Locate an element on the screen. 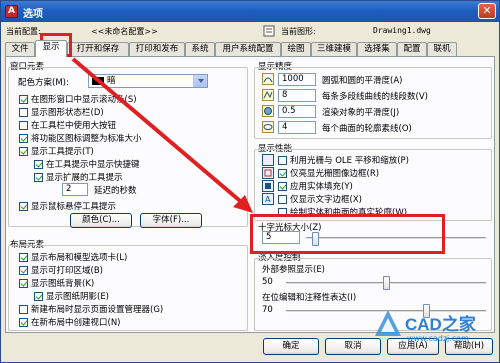  watermark-url: www.cadzj.com is located at coordinates (438, 338).